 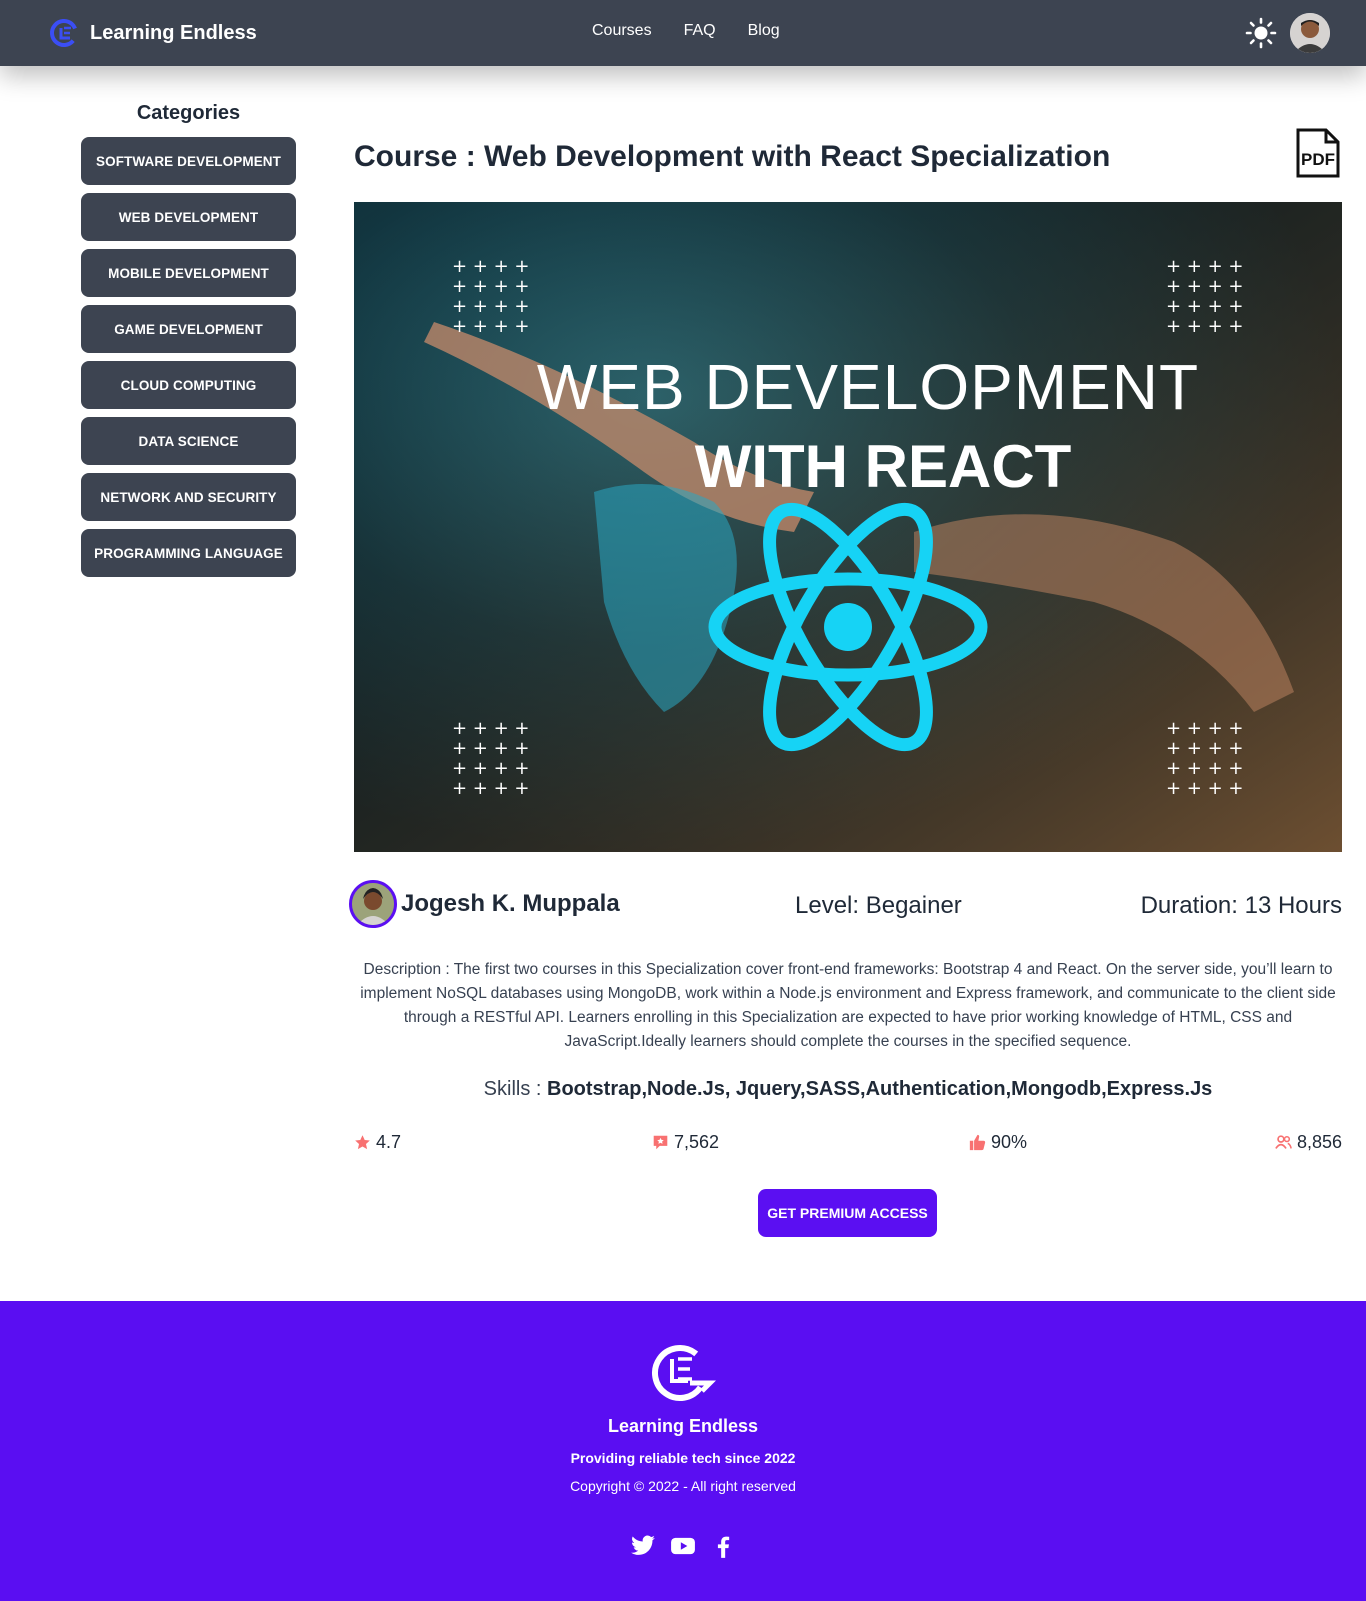 What do you see at coordinates (683, 1486) in the screenshot?
I see `footer-copyright: Copyright © 2022 - All right reserved` at bounding box center [683, 1486].